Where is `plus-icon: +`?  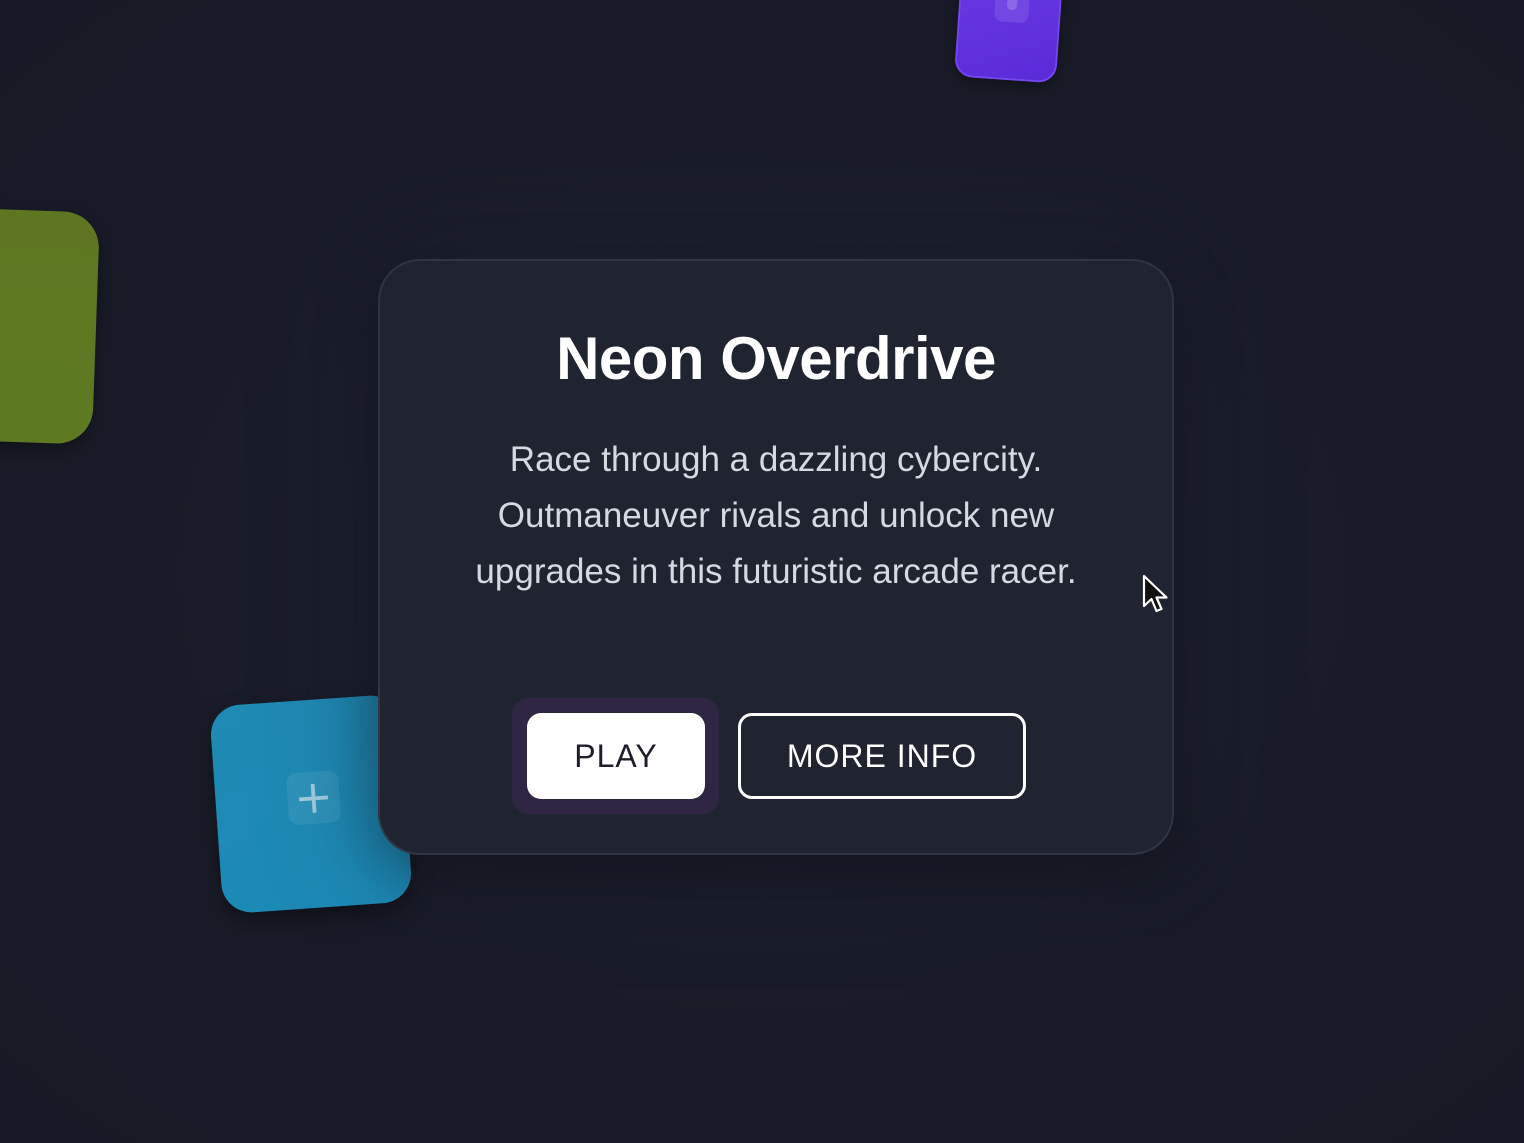
plus-icon: + is located at coordinates (313, 797).